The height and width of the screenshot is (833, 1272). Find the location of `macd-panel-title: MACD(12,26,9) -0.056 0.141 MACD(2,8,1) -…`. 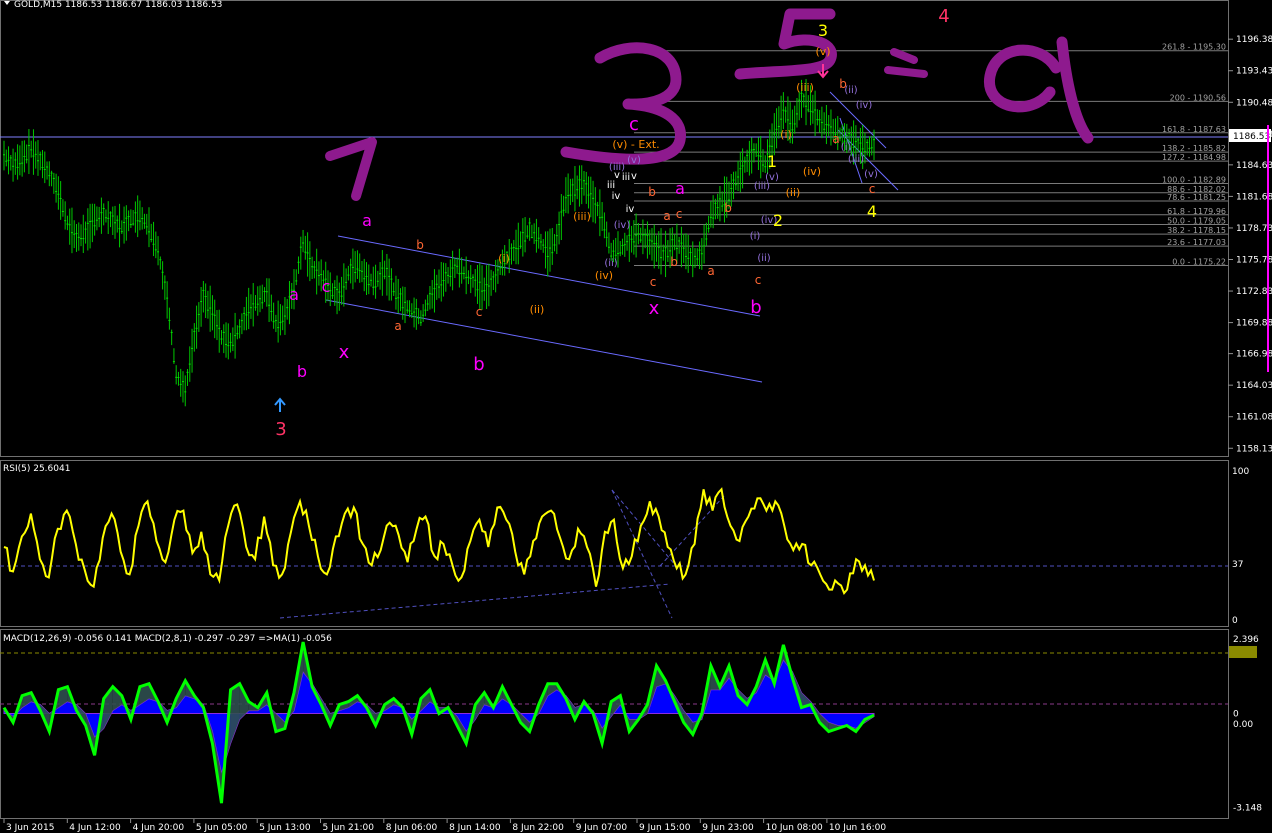

macd-panel-title: MACD(12,26,9) -0.056 0.141 MACD(2,8,1) -… is located at coordinates (167, 639).